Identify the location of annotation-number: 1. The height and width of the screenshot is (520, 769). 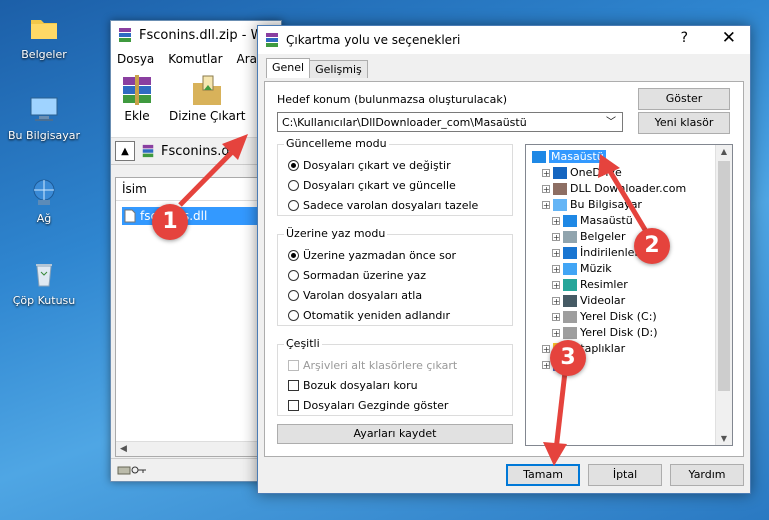
(170, 222).